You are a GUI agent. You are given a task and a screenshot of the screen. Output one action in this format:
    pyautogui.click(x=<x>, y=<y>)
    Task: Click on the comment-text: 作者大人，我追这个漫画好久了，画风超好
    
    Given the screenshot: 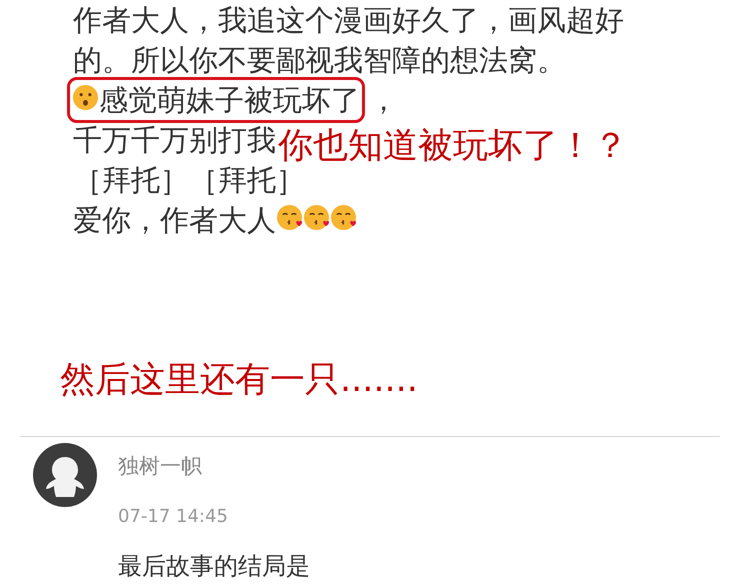 What is the action you would take?
    pyautogui.click(x=348, y=20)
    